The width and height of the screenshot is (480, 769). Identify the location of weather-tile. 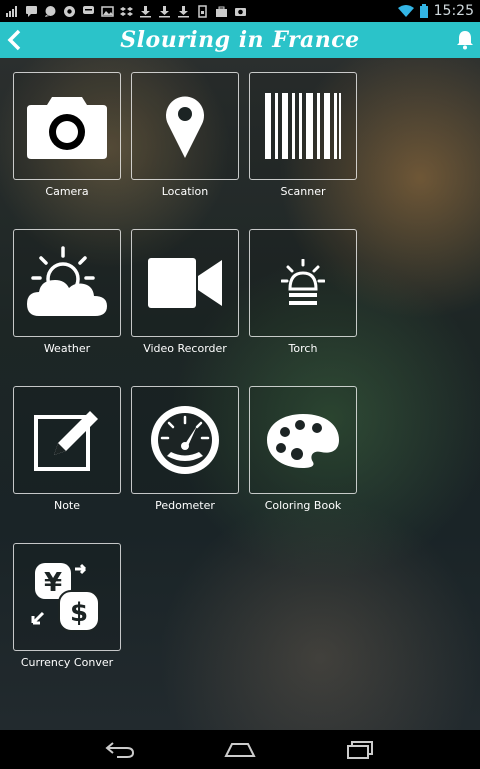
(67, 283).